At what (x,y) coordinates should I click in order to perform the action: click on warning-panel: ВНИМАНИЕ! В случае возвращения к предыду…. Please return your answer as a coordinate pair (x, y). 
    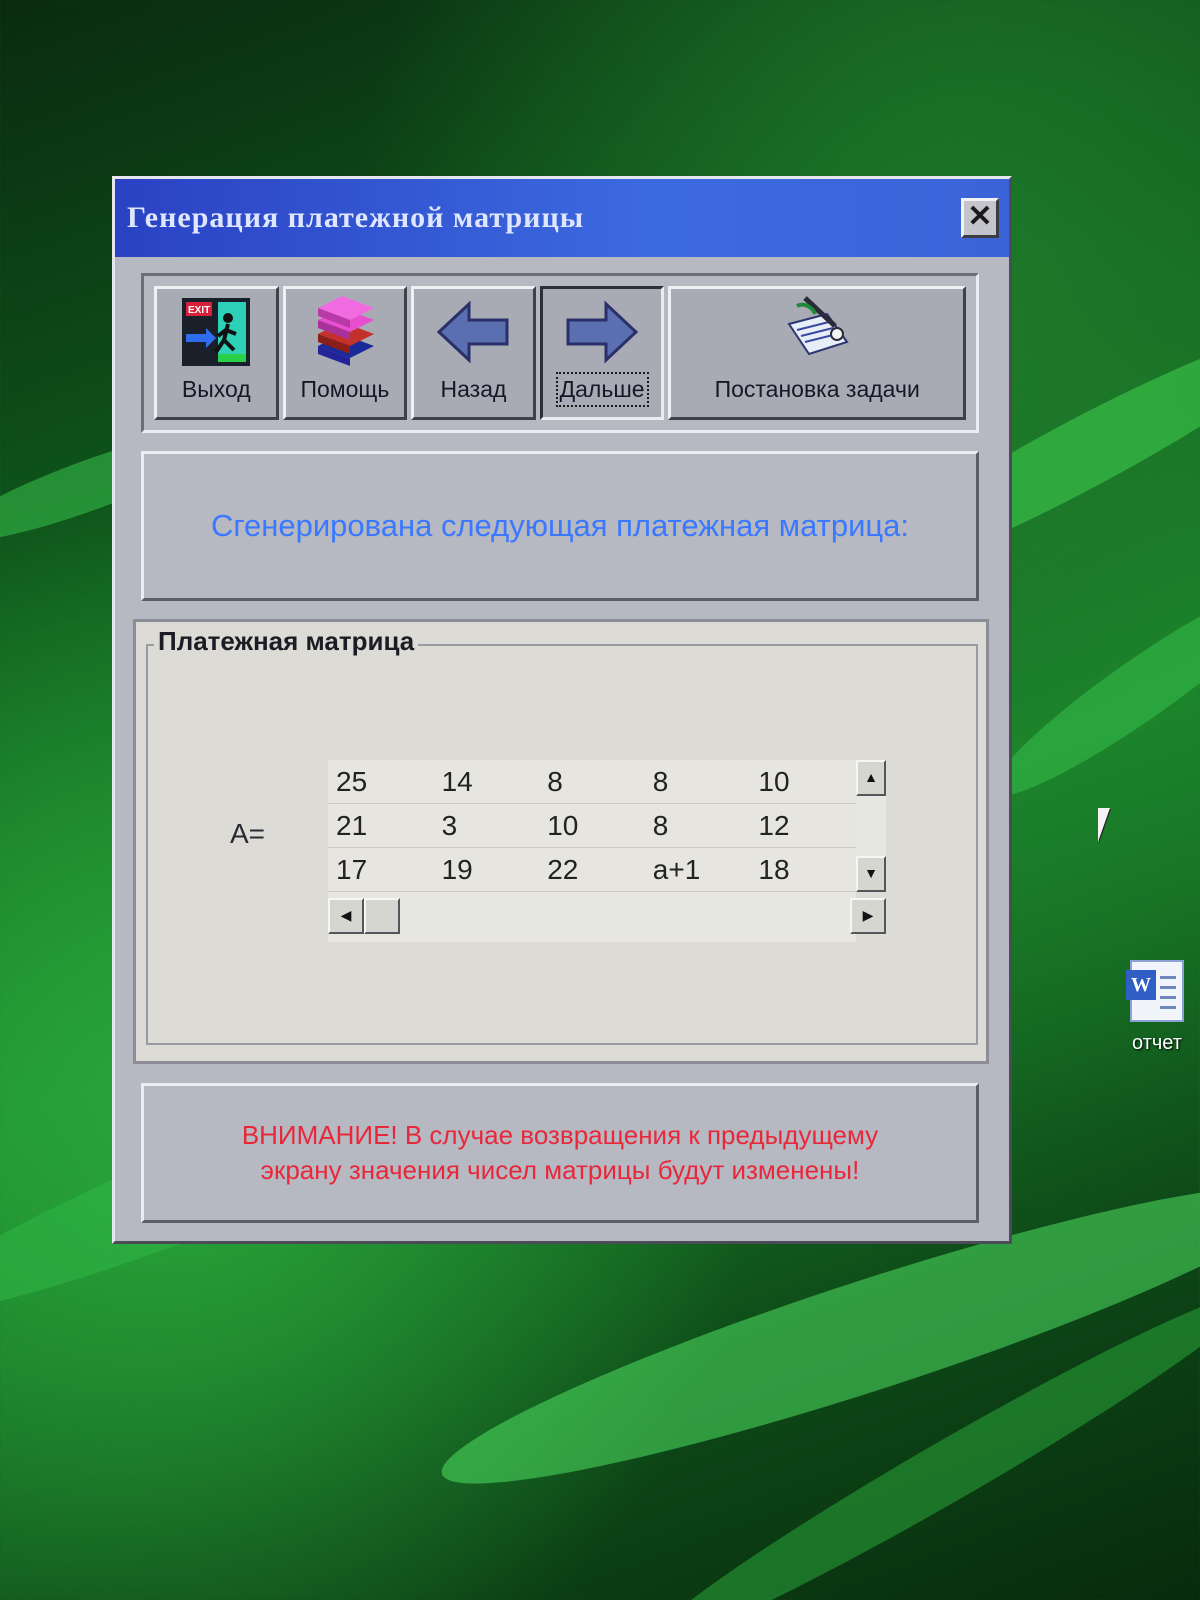
    Looking at the image, I should click on (560, 1153).